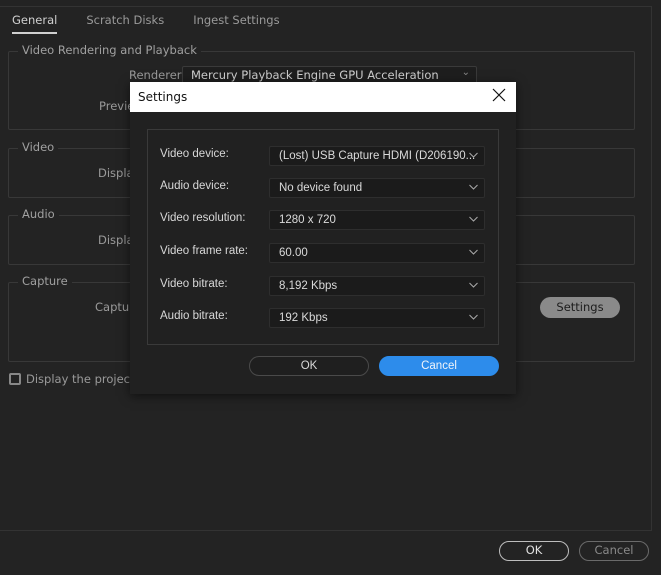 The height and width of the screenshot is (575, 661). What do you see at coordinates (309, 366) in the screenshot?
I see `dialog-ok-button: OK` at bounding box center [309, 366].